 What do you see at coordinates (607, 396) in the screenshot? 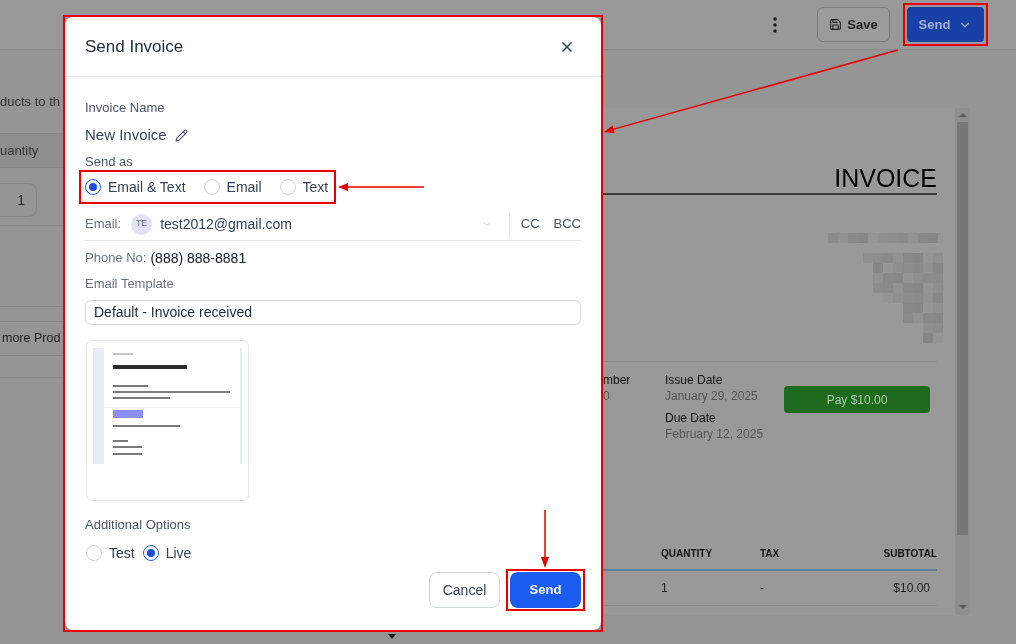
I see `detail-value: 0` at bounding box center [607, 396].